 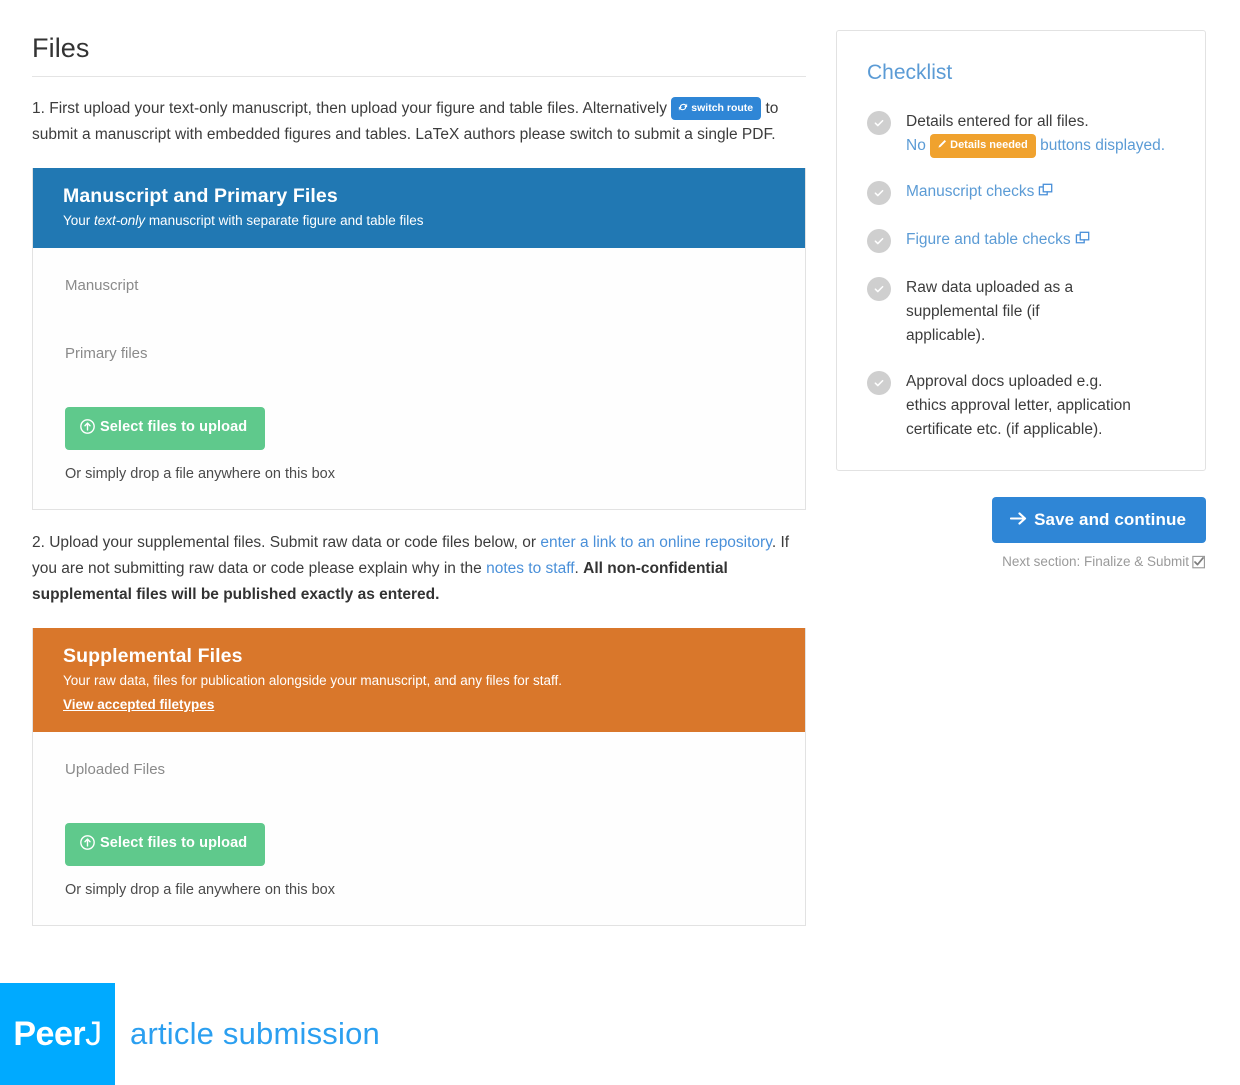 What do you see at coordinates (106, 354) in the screenshot?
I see `primary-files-slot-label: Primary files` at bounding box center [106, 354].